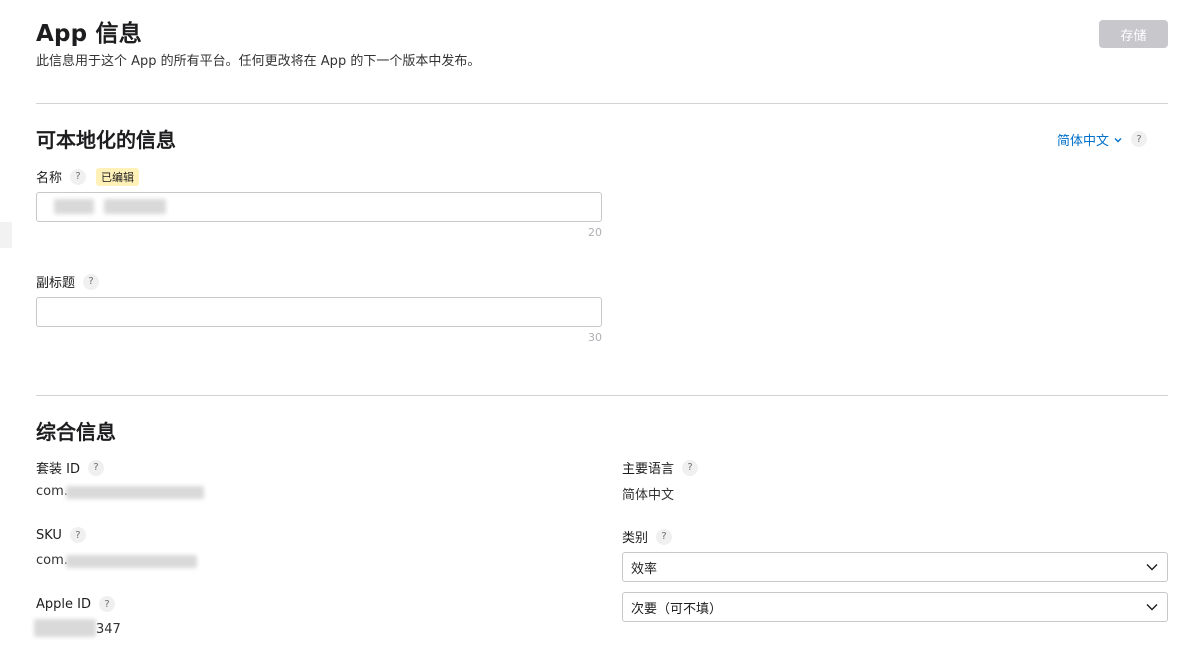 This screenshot has height=662, width=1193. Describe the element at coordinates (690, 467) in the screenshot. I see `primary-language-help-icon: ?` at that location.